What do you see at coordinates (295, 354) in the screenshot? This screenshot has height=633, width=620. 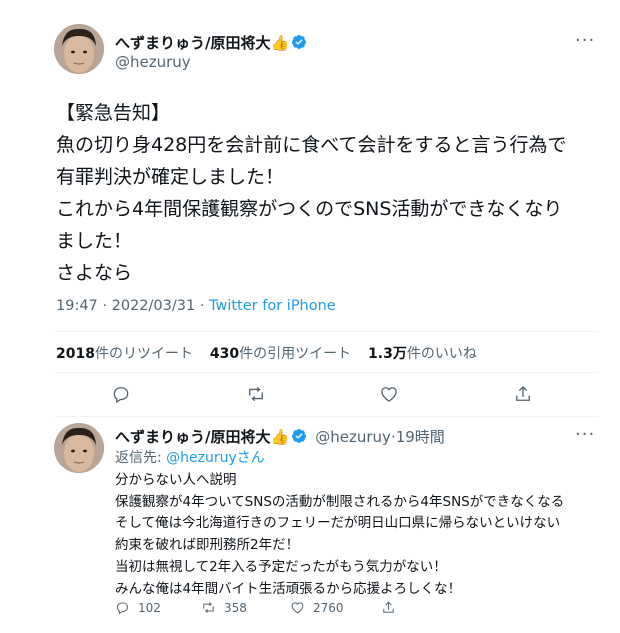 I see `quotes-label: 件の引用ツイート` at bounding box center [295, 354].